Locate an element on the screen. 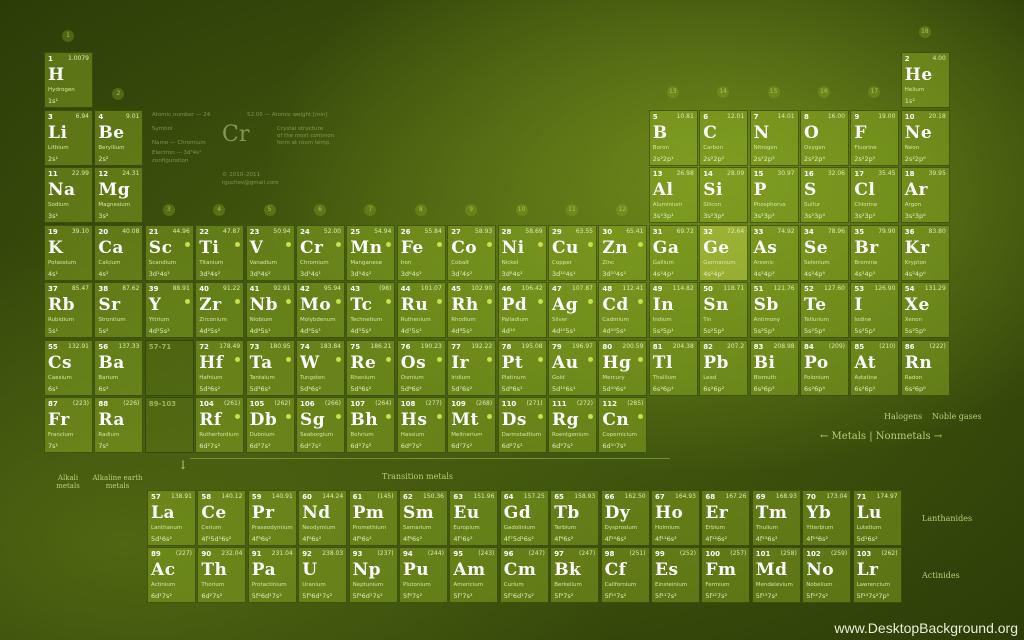 The height and width of the screenshot is (640, 1024). element-sg: 106 (266) Sg Seaborgium 6d⁴7s² is located at coordinates (320, 425).